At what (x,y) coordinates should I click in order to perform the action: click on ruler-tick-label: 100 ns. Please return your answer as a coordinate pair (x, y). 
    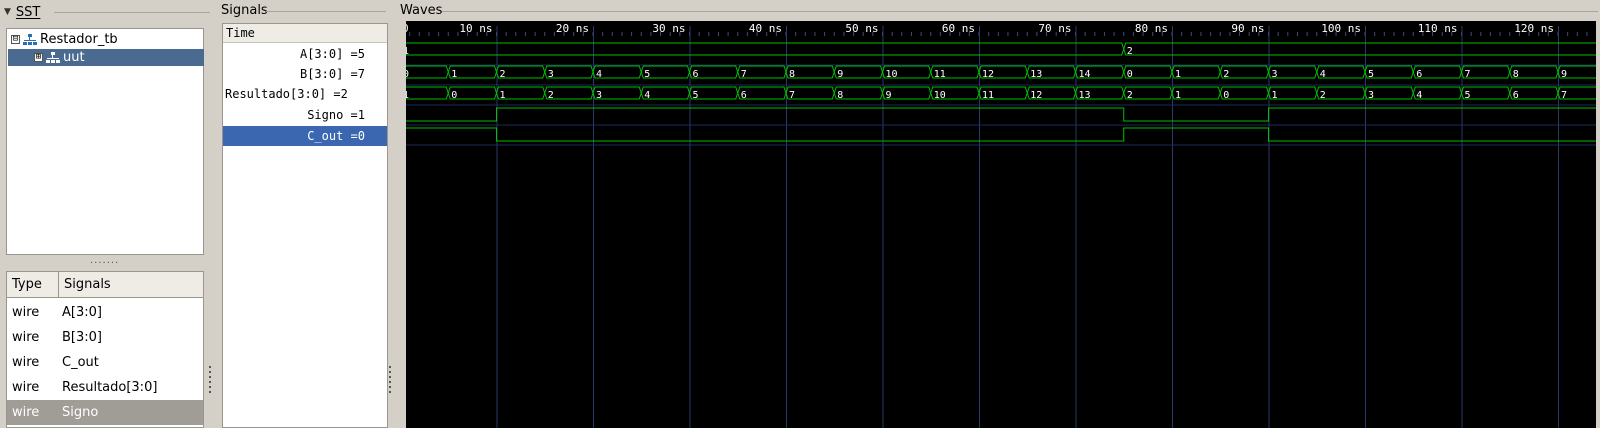
    Looking at the image, I should click on (1341, 28).